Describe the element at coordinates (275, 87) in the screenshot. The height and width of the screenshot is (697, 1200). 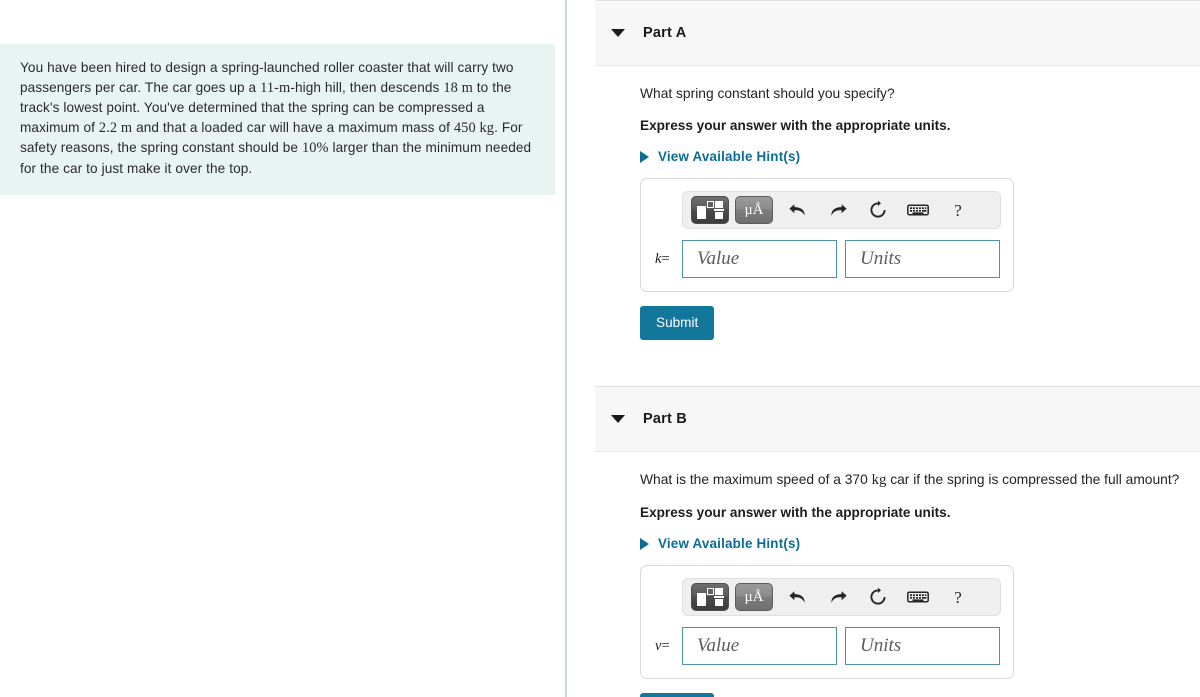
I see `problem-quantity: 11-m` at that location.